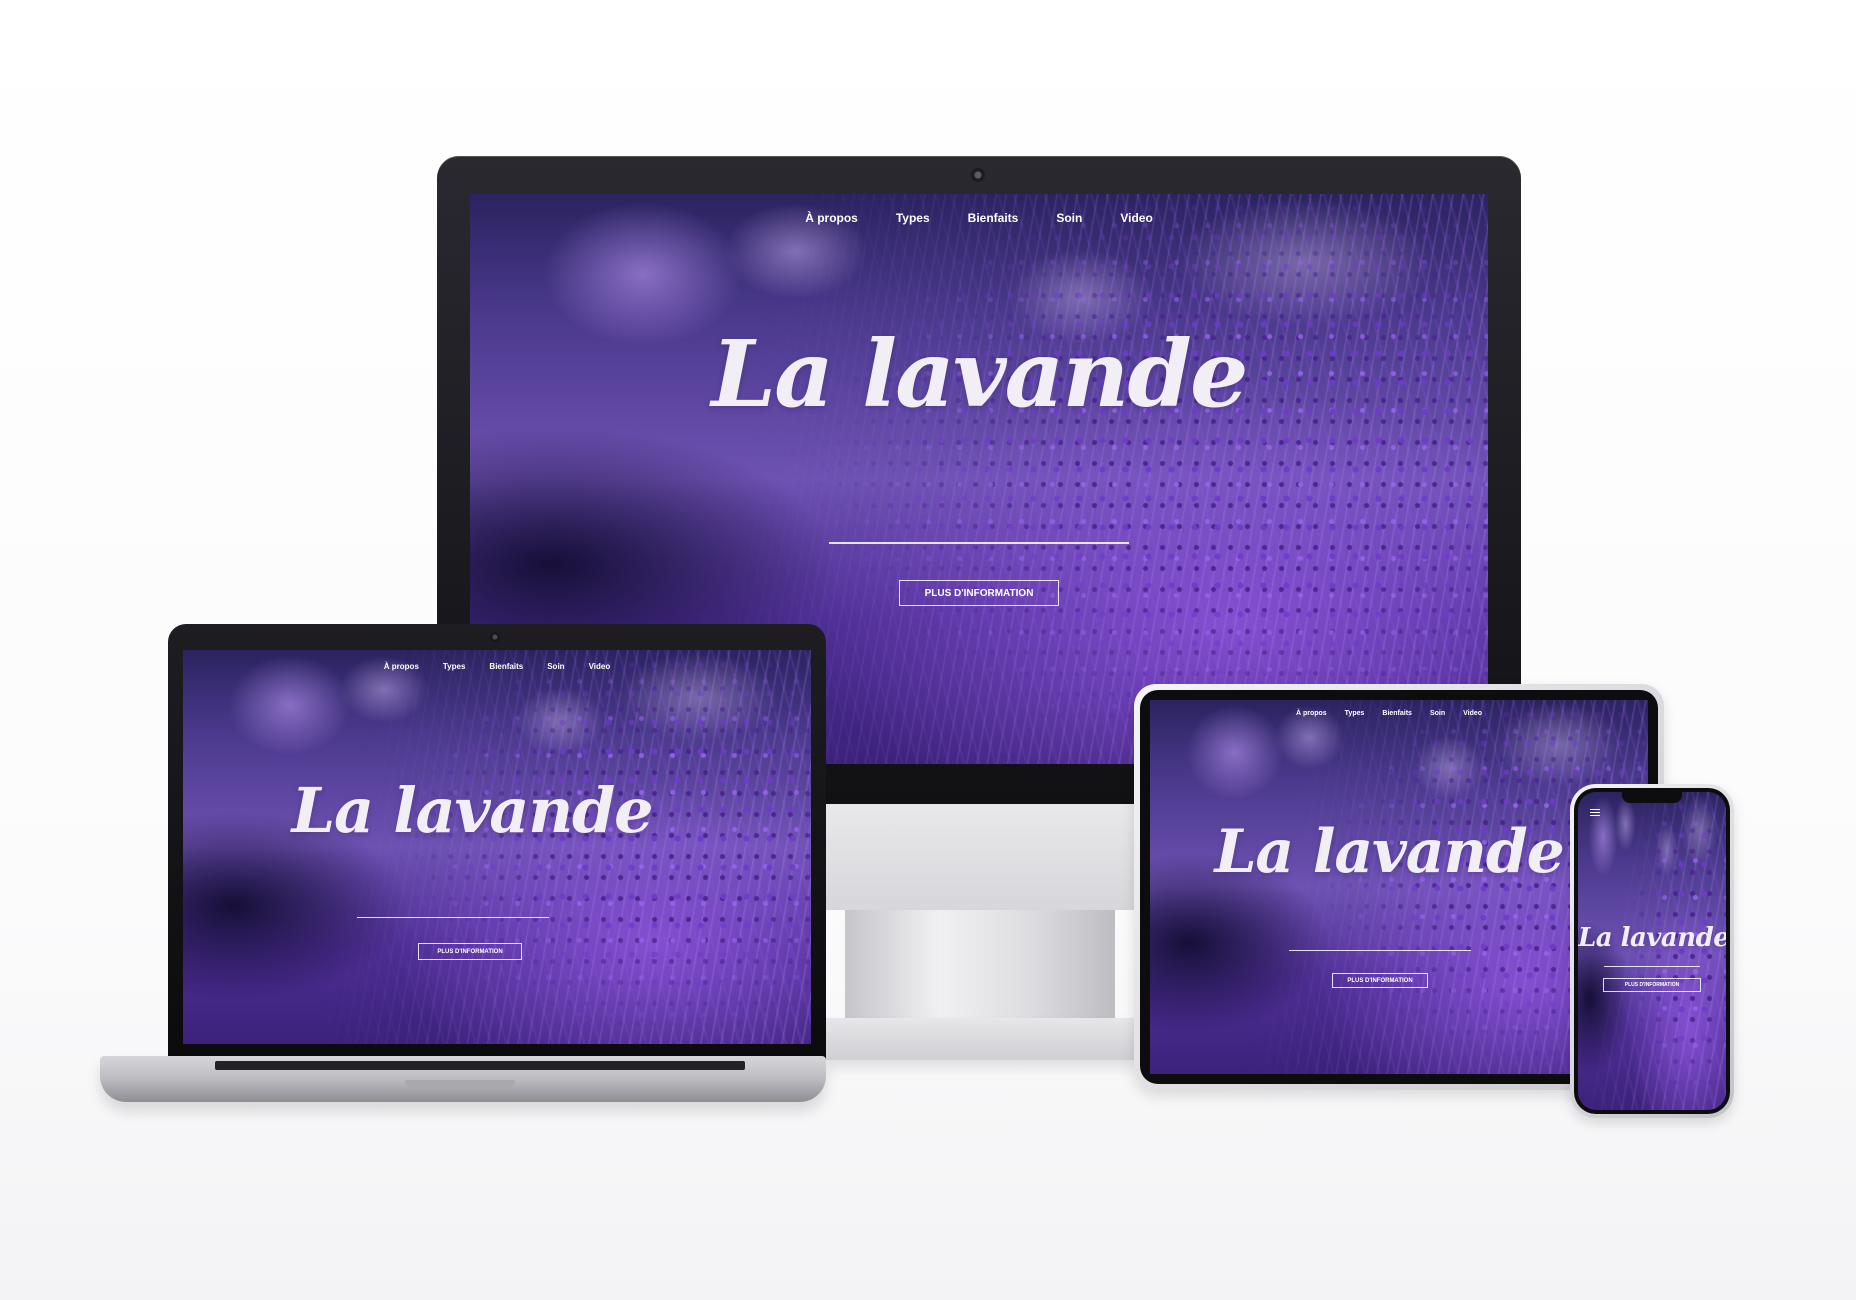  Describe the element at coordinates (495, 637) in the screenshot. I see `laptop-webcam` at that location.